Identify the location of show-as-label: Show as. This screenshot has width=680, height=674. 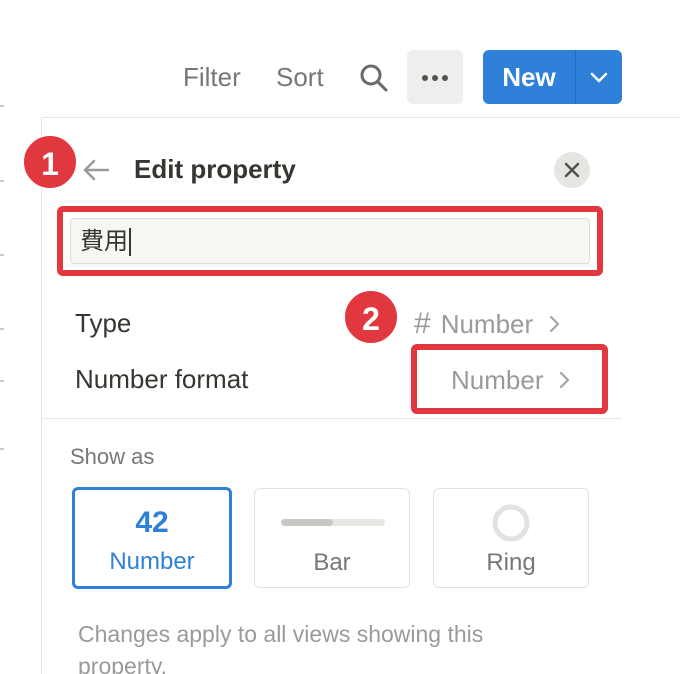
(112, 456).